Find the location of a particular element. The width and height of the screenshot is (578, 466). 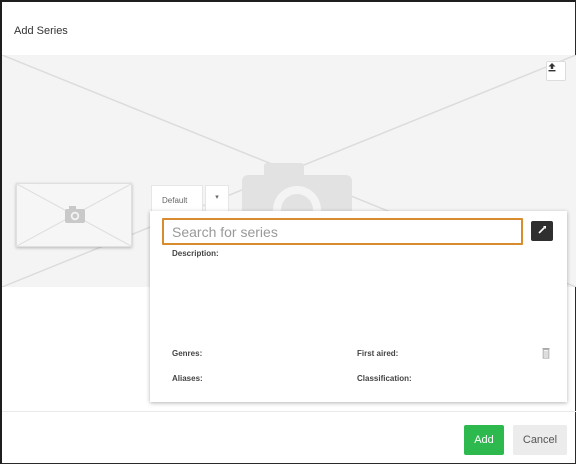

dialog-title: Add Series is located at coordinates (41, 31).